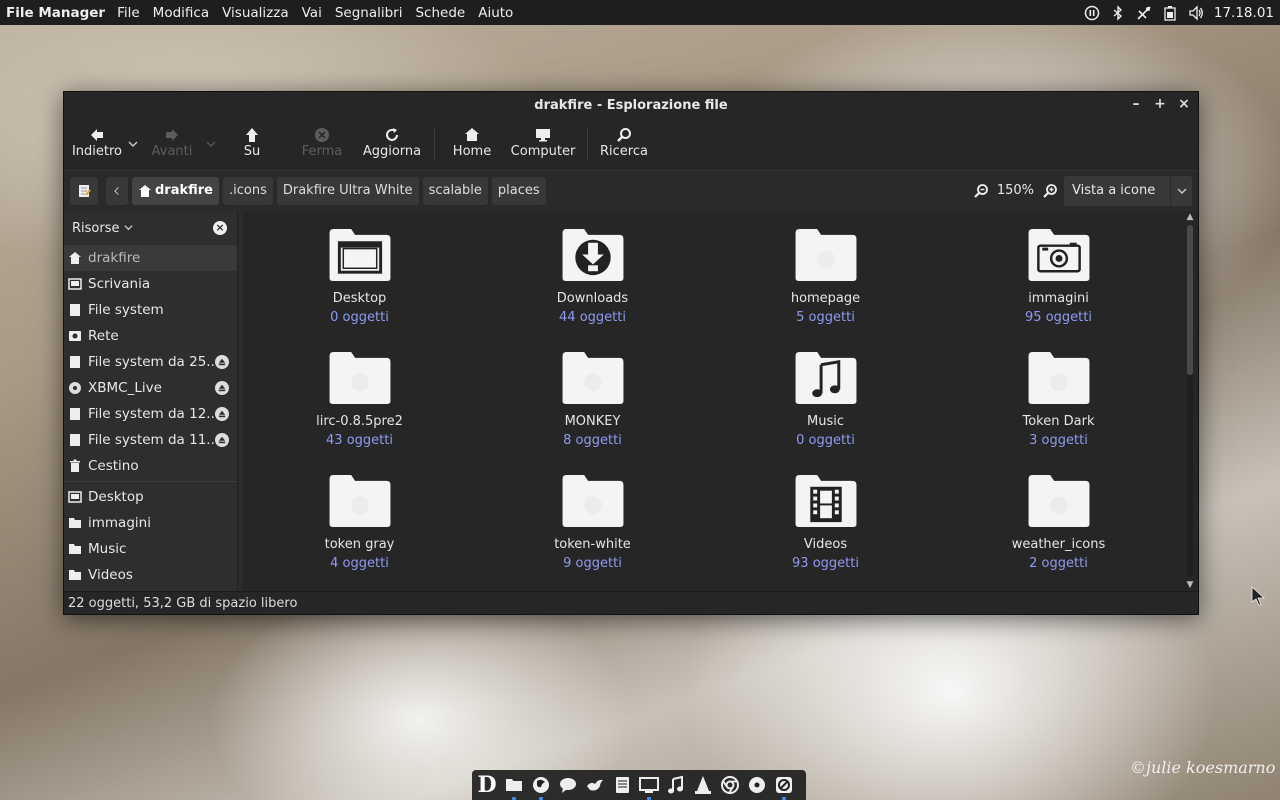  I want to click on computer-button: Computer, so click(543, 144).